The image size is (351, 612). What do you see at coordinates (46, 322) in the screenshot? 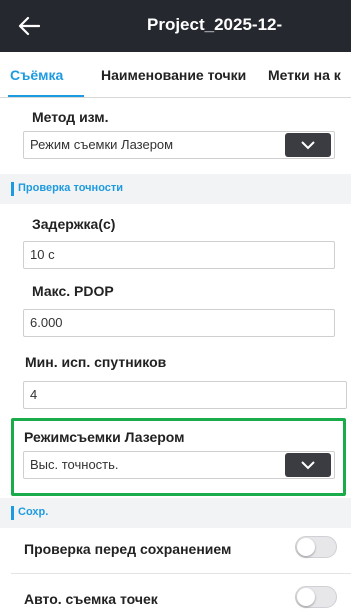
I see `pdop-value: 6.000` at bounding box center [46, 322].